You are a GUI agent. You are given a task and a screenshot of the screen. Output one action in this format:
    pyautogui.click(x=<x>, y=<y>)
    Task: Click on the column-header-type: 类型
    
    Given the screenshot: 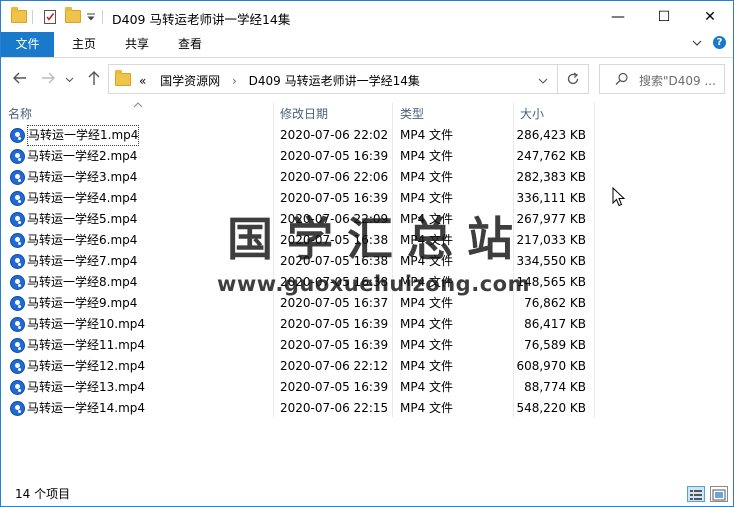 What is the action you would take?
    pyautogui.click(x=412, y=114)
    